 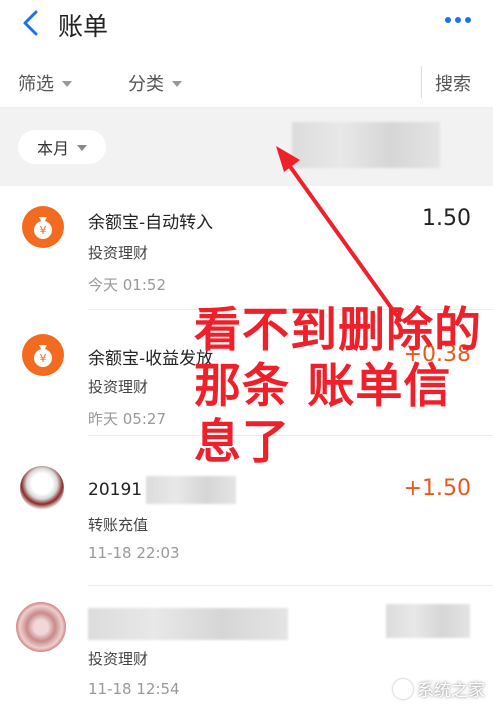 I want to click on transaction-time: 11-18 22:03, so click(x=134, y=553).